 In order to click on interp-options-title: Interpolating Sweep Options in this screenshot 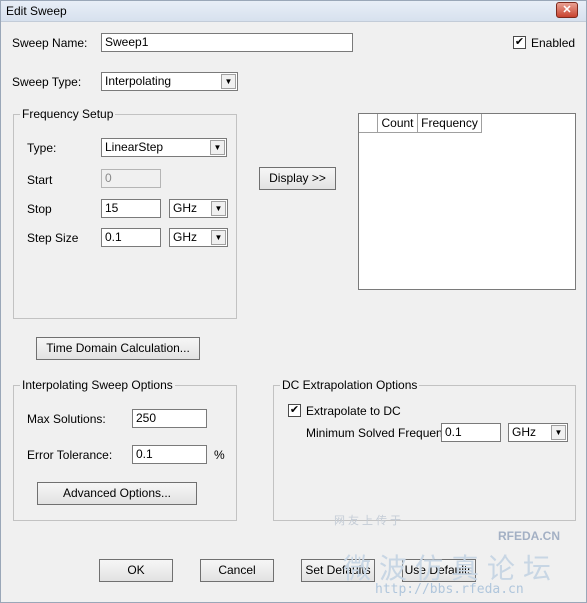, I will do `click(97, 385)`.